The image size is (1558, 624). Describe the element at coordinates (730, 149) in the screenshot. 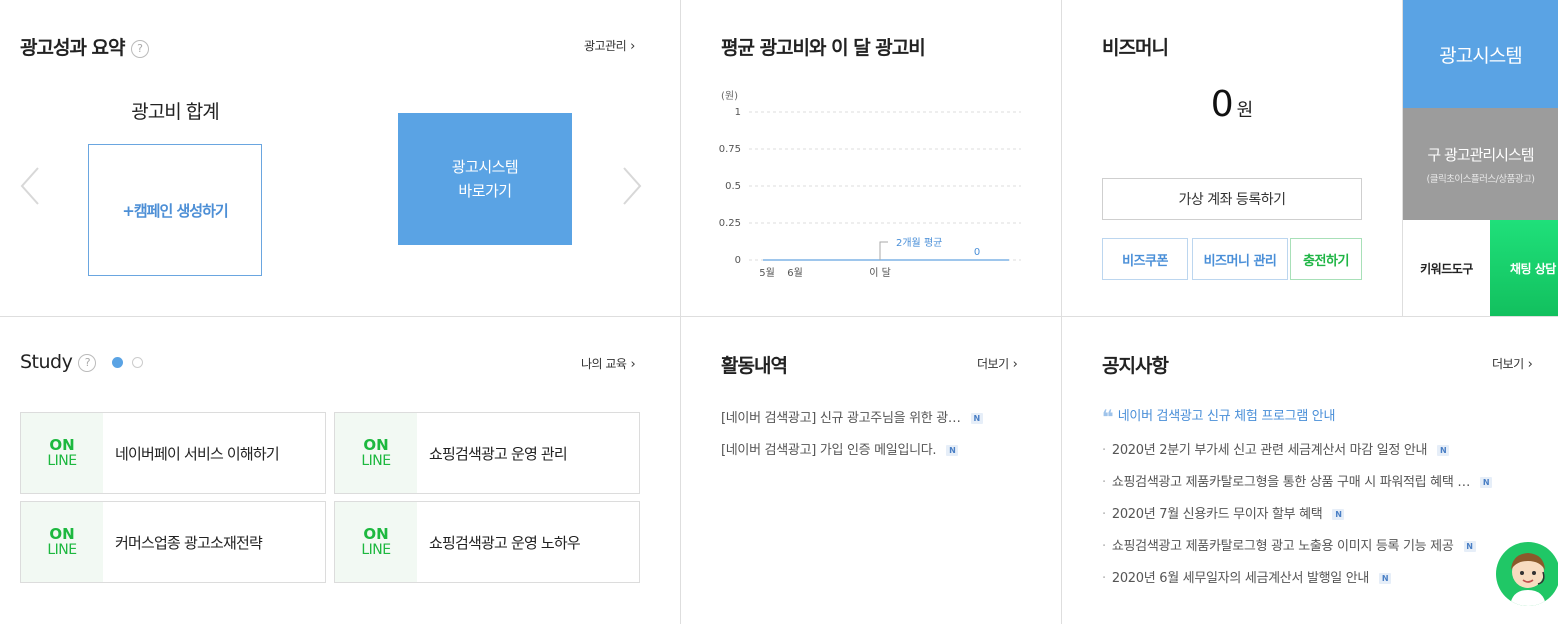

I see `y-tick-label: 0.75` at that location.